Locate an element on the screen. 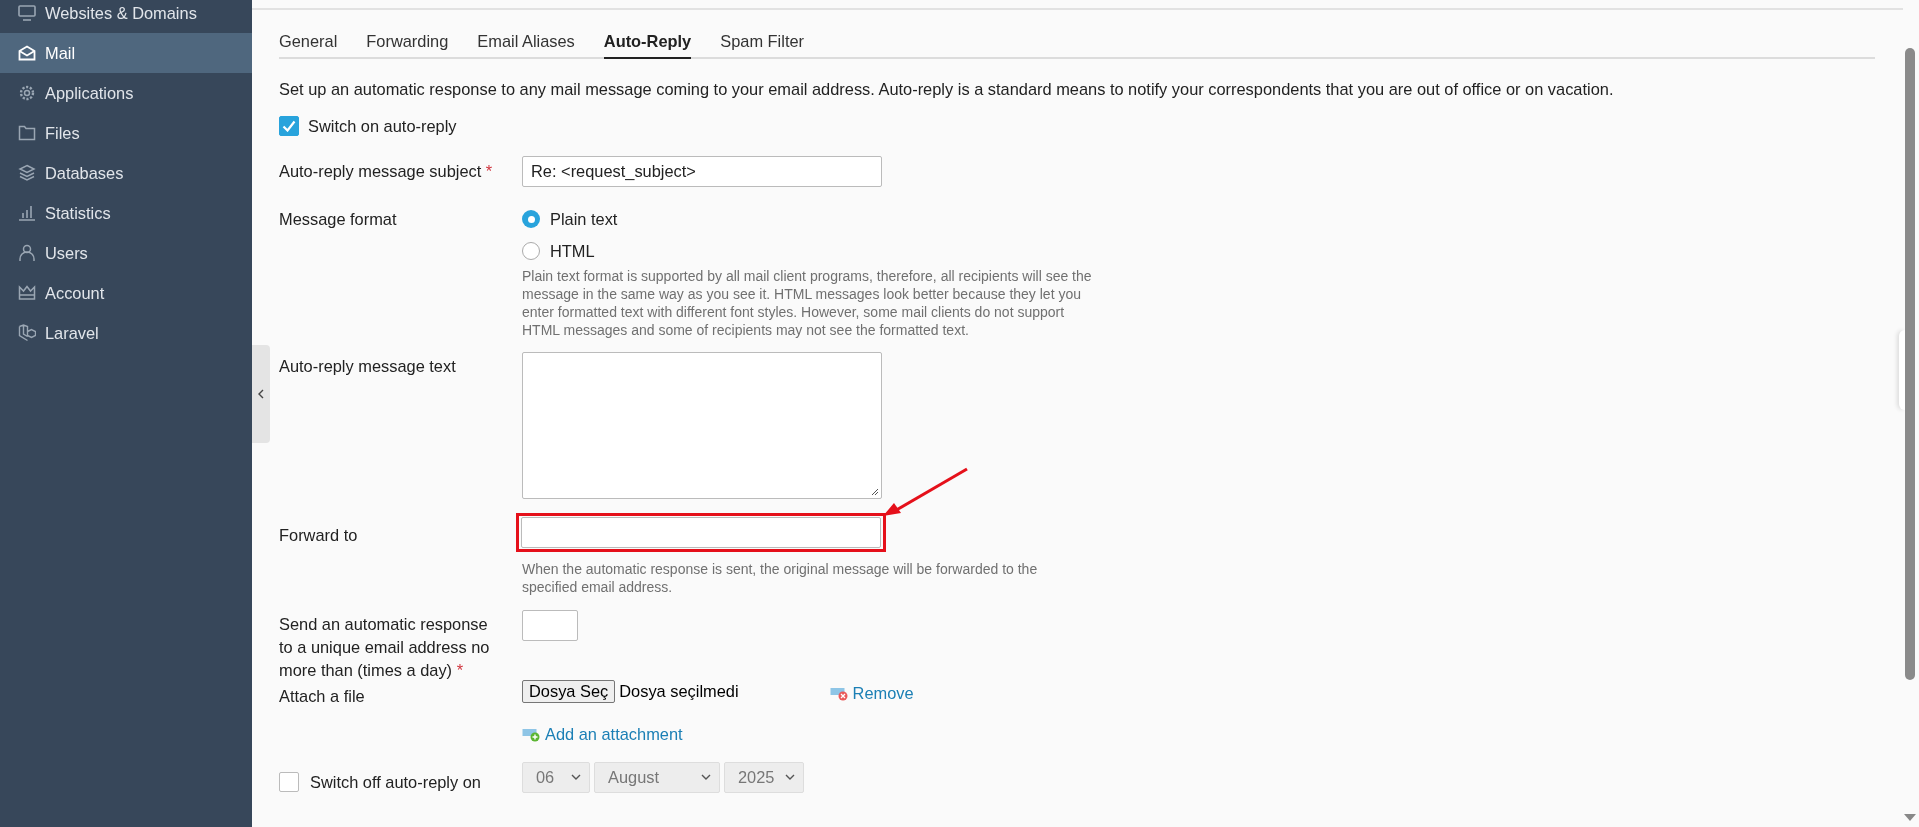 The width and height of the screenshot is (1919, 827). tab: Spam Filter is located at coordinates (762, 45).